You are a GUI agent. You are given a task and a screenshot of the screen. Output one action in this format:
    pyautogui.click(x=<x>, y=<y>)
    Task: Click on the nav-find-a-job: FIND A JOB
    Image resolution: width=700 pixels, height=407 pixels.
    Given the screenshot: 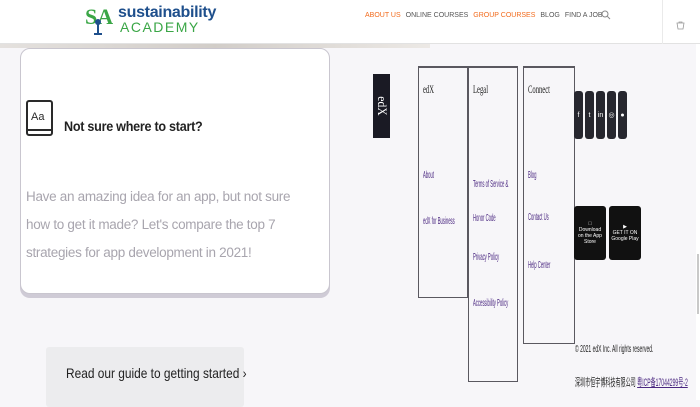 What is the action you would take?
    pyautogui.click(x=584, y=15)
    